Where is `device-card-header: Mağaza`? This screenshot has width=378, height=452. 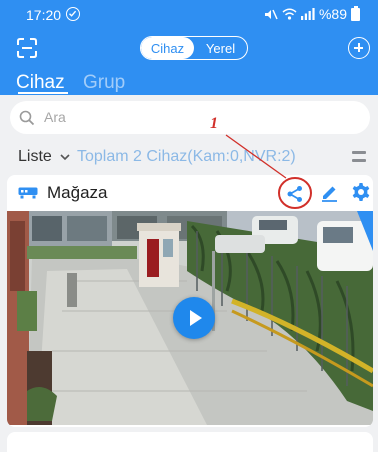
device-card-header: Mağaza is located at coordinates (190, 192).